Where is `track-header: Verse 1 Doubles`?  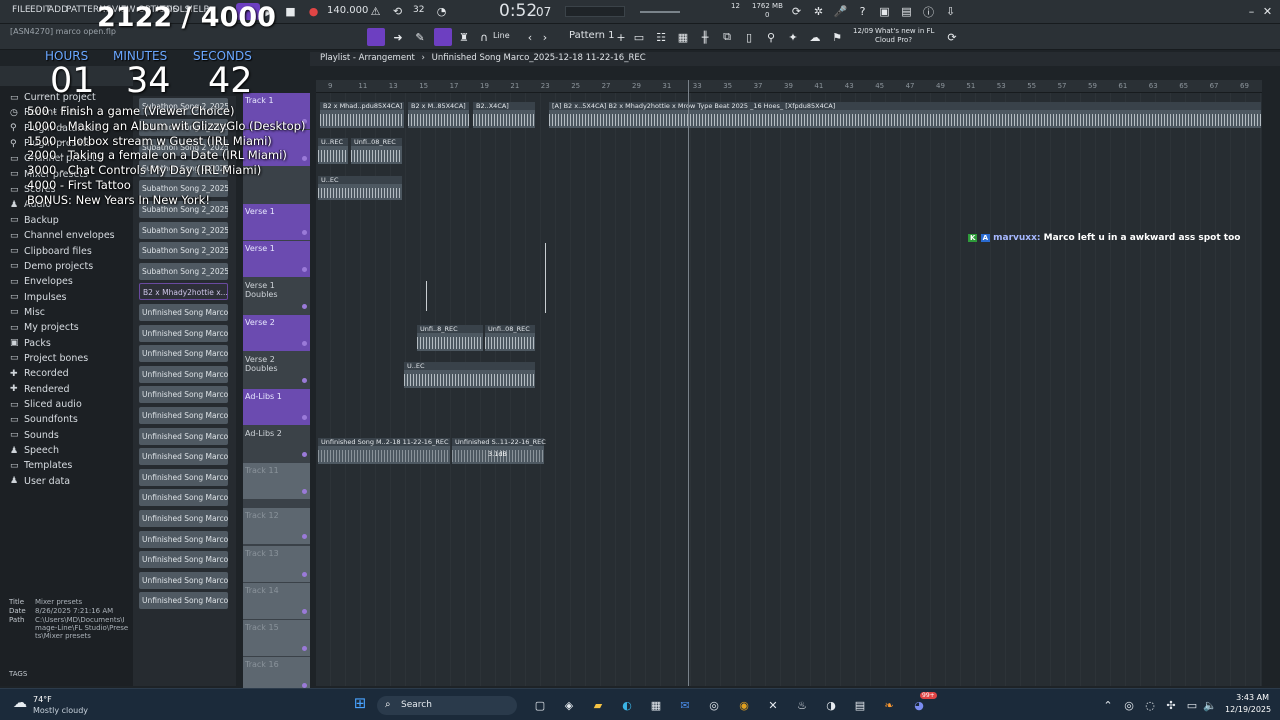 track-header: Verse 1 Doubles is located at coordinates (276, 296).